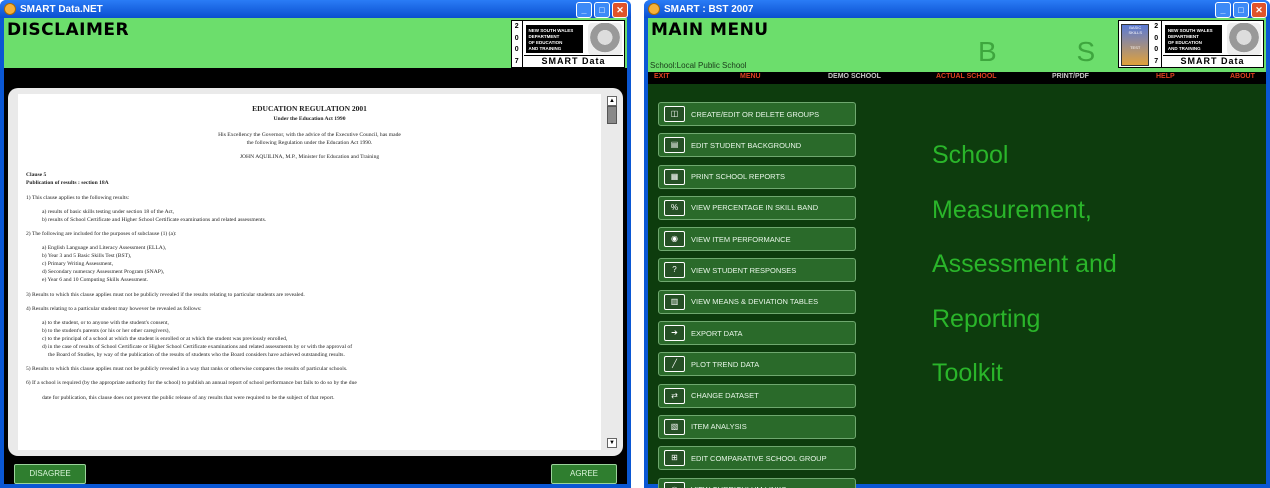 The image size is (1270, 488). I want to click on scroll-down-icon: ▼, so click(612, 443).